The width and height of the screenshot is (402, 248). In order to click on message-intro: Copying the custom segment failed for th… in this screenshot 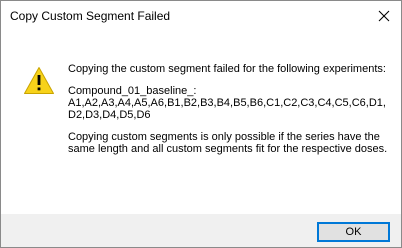, I will do `click(227, 69)`.